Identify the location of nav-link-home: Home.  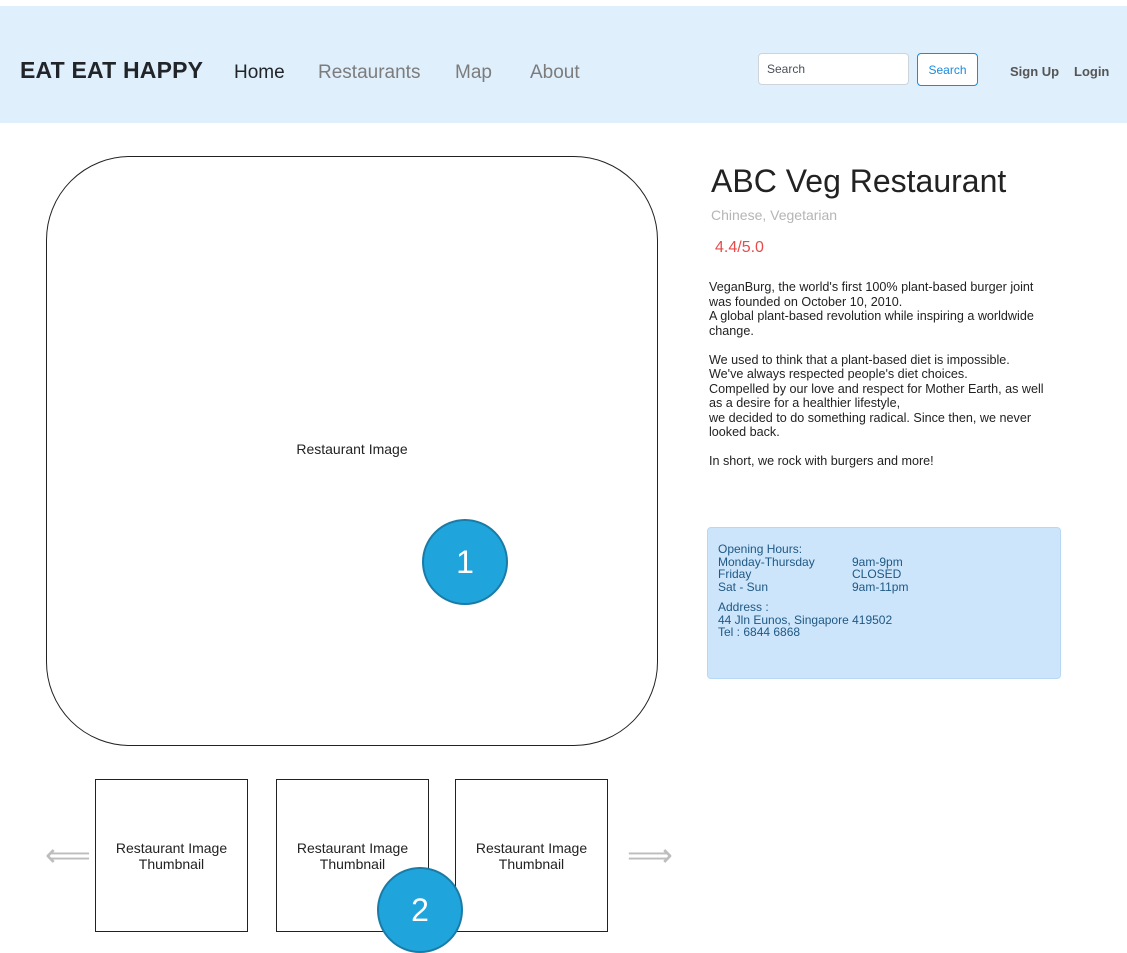
(259, 73).